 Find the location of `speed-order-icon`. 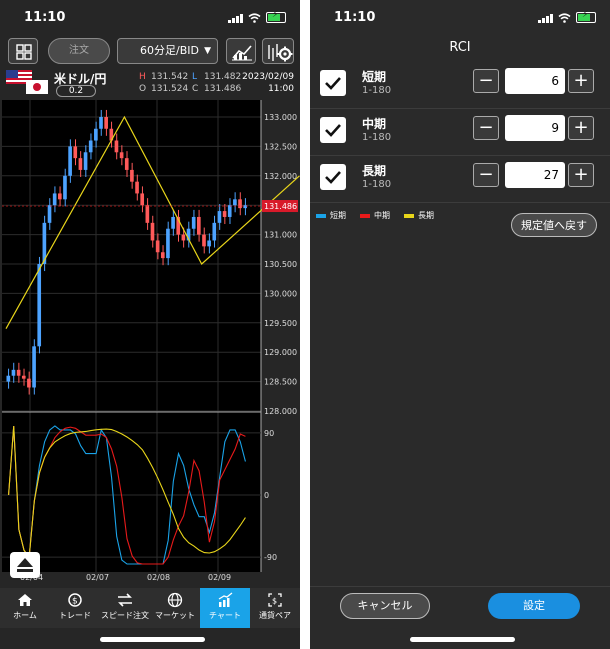

speed-order-icon is located at coordinates (125, 600).